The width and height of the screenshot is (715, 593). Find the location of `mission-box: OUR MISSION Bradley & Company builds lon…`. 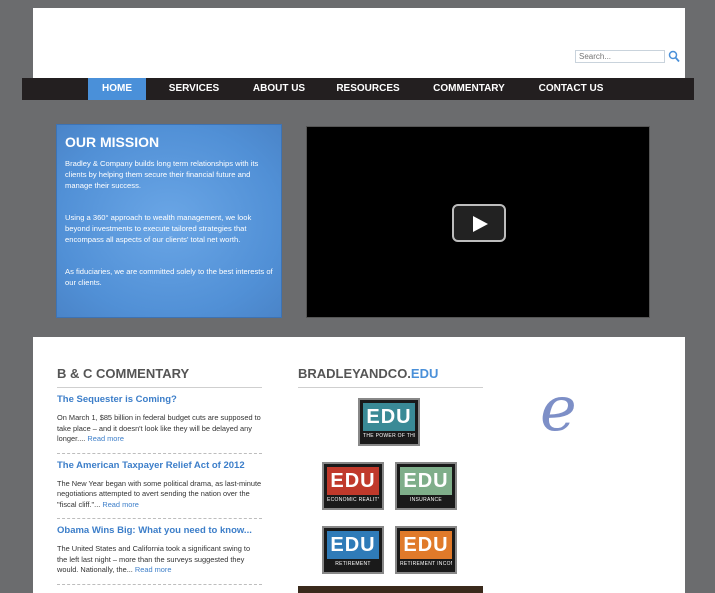

mission-box: OUR MISSION Bradley & Company builds lon… is located at coordinates (169, 221).